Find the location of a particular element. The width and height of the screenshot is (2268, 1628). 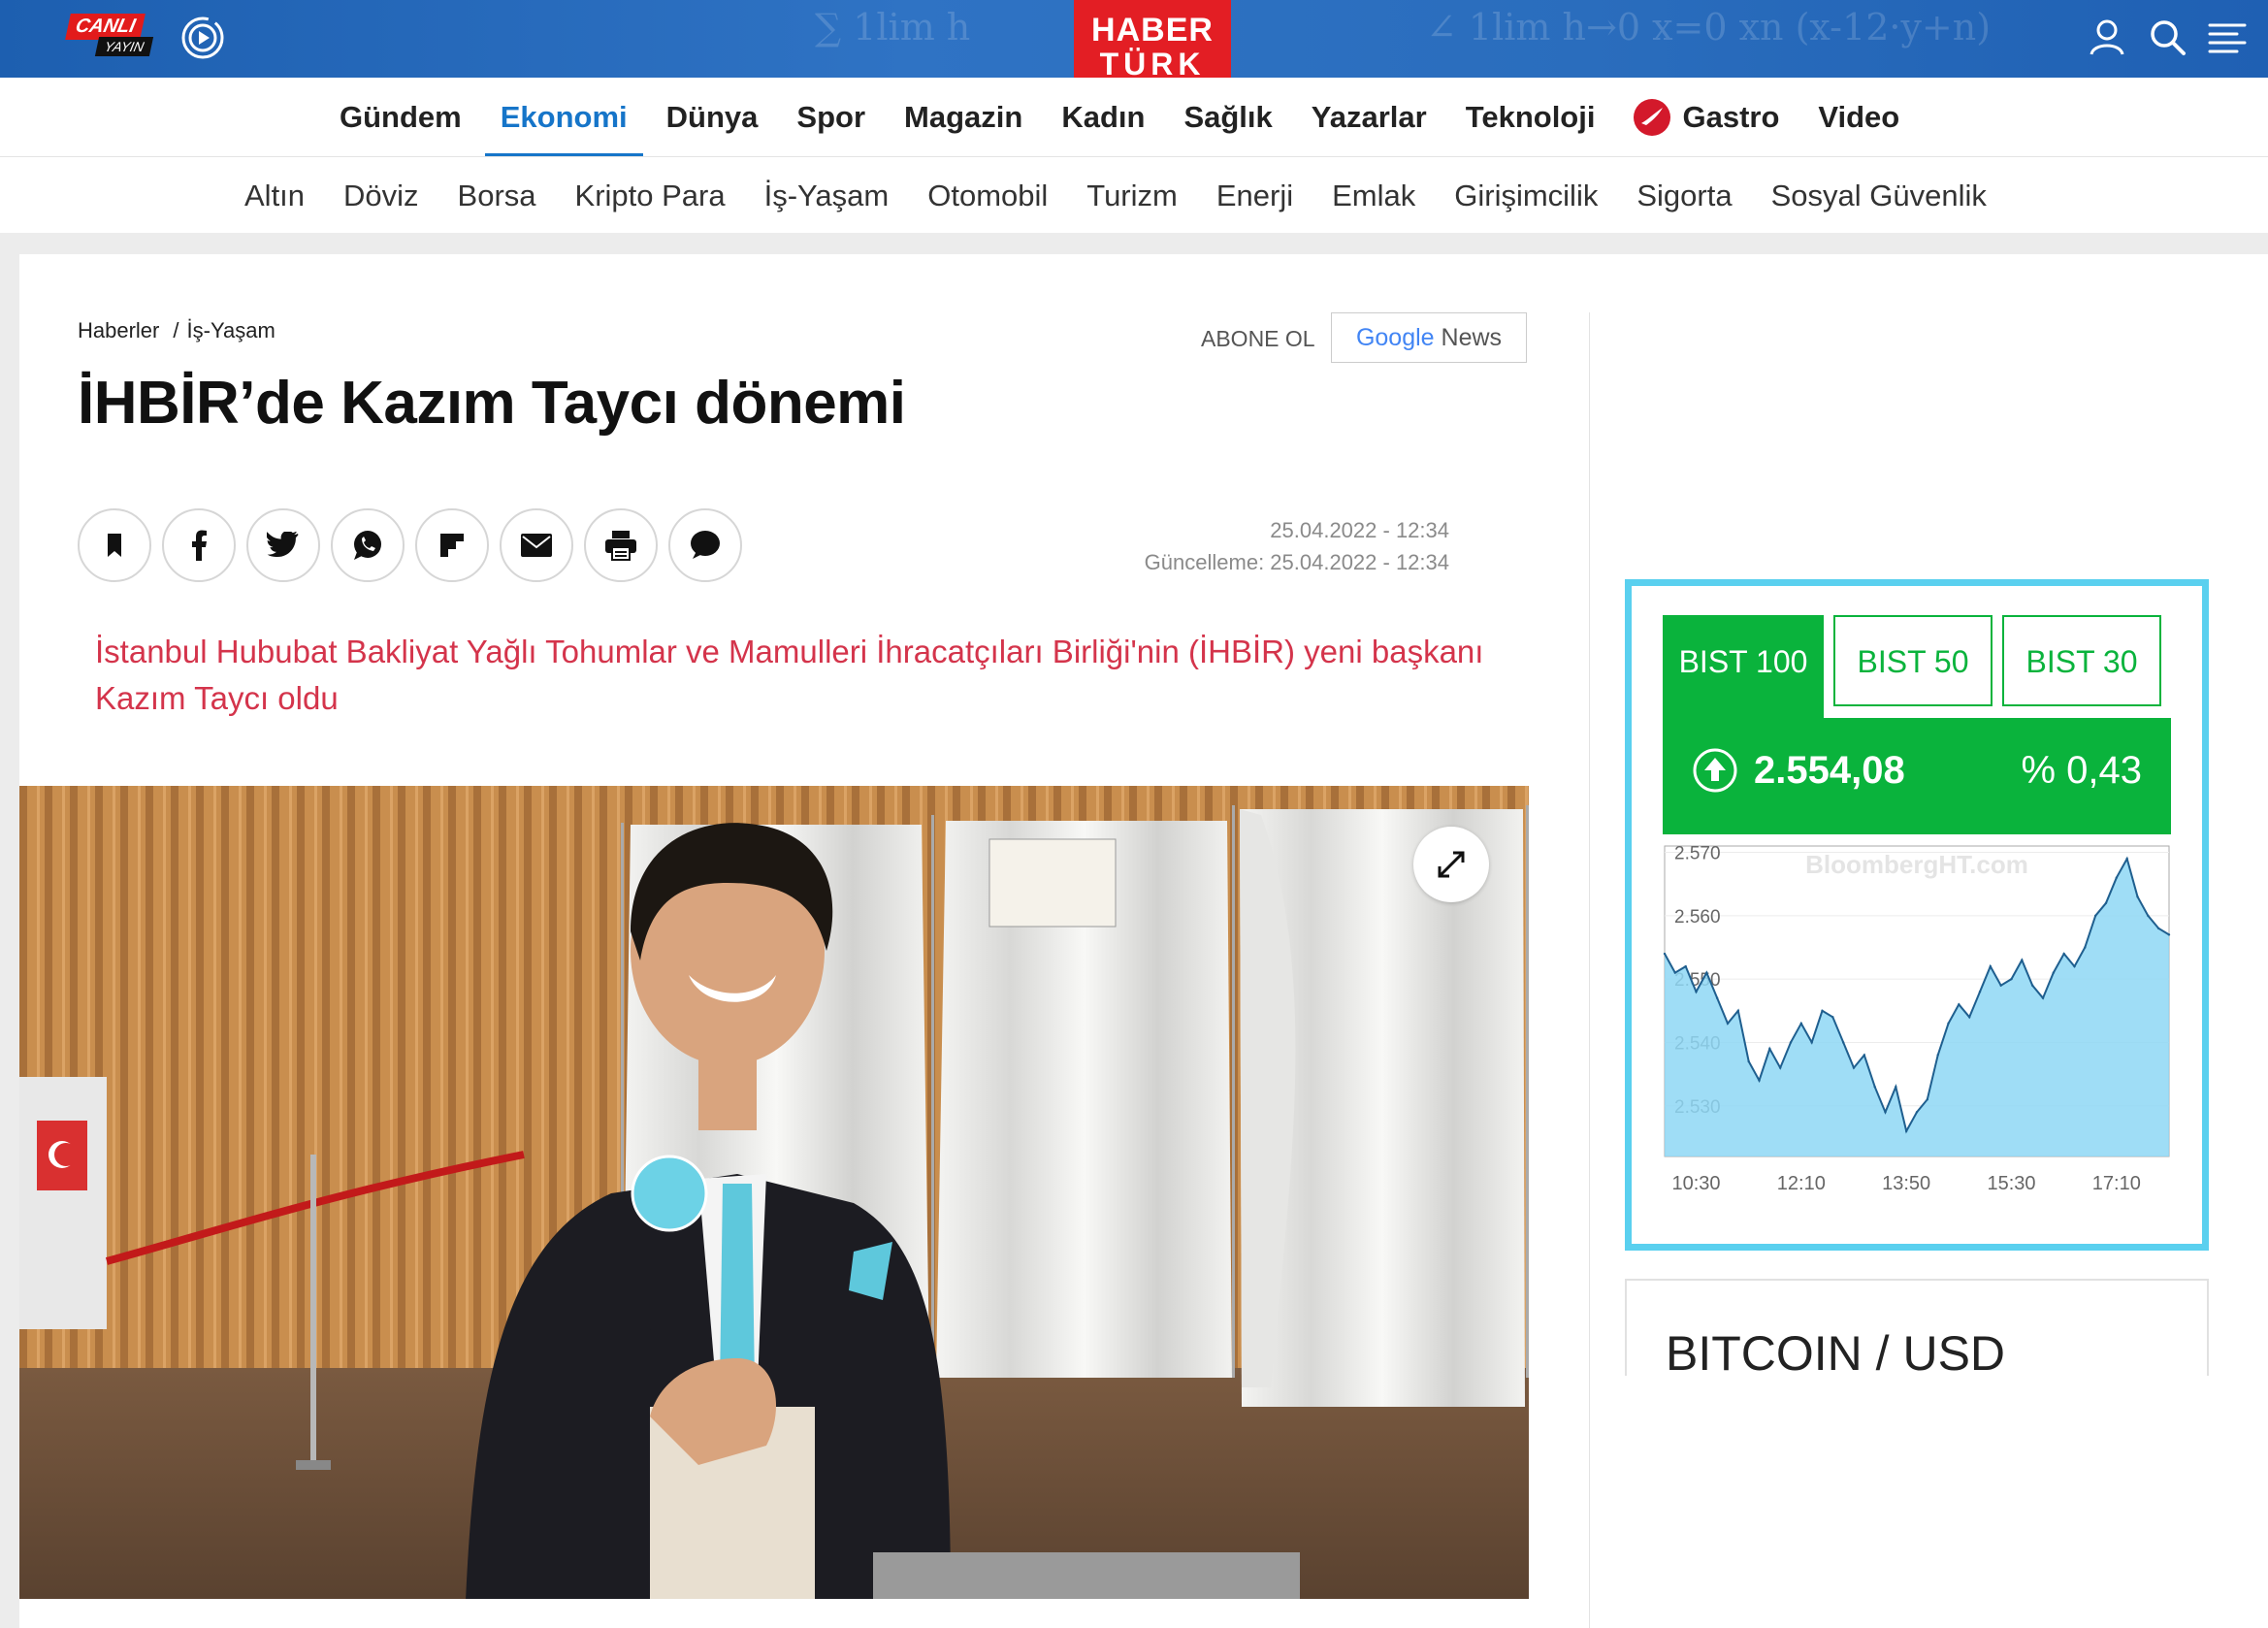

subnav-item-sosyal-guvenlik: Sosyal Güvenlik is located at coordinates (1879, 195).